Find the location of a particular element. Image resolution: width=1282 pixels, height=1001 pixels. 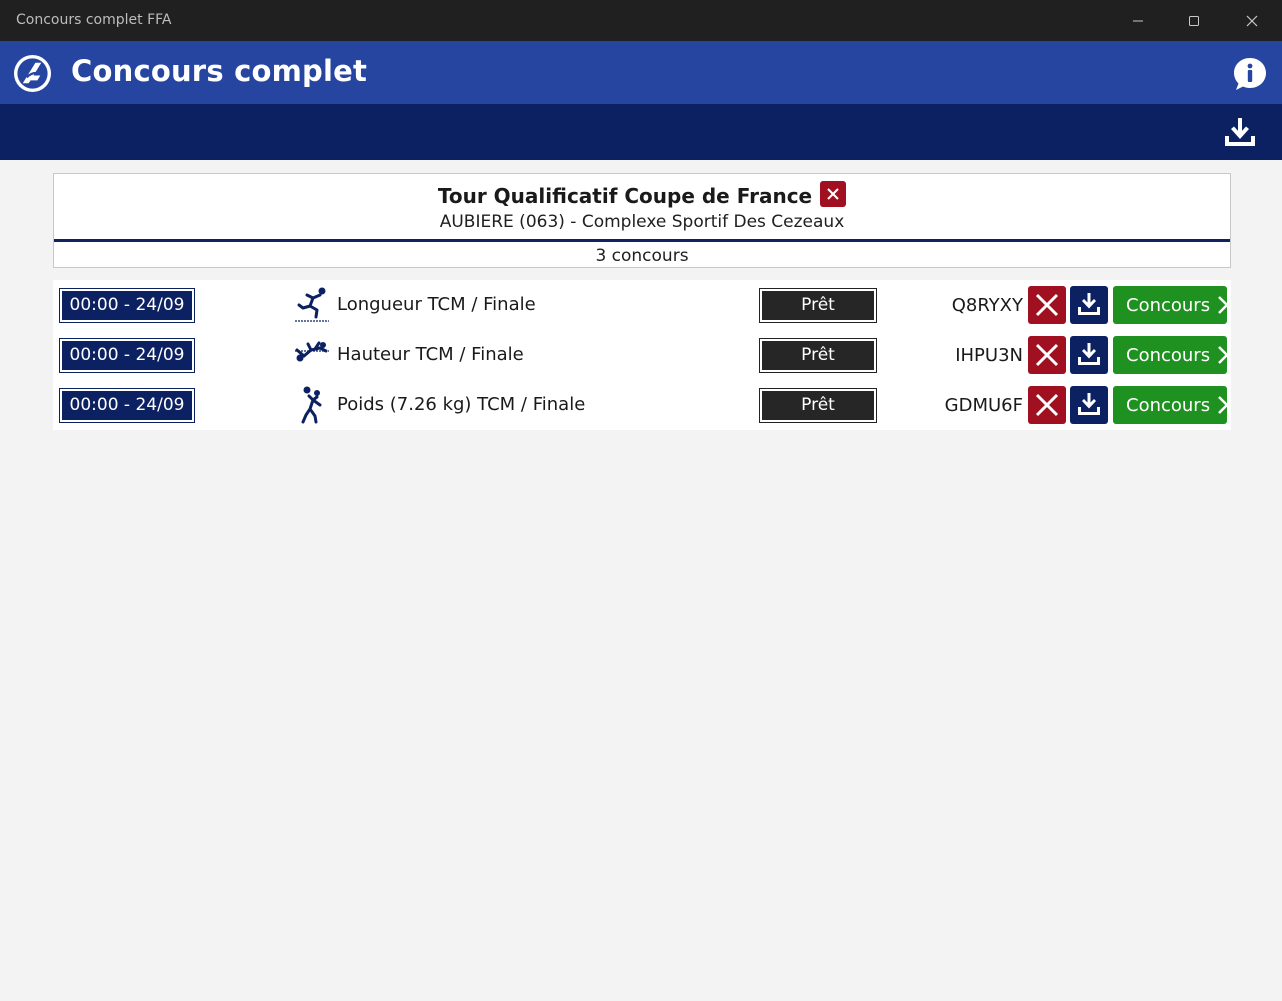

app-header: Concours complet is located at coordinates (641, 72).